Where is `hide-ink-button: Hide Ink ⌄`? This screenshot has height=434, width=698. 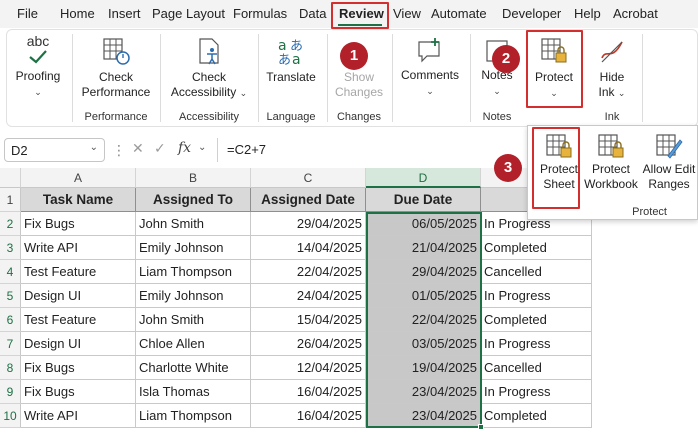 hide-ink-button: Hide Ink ⌄ is located at coordinates (612, 68).